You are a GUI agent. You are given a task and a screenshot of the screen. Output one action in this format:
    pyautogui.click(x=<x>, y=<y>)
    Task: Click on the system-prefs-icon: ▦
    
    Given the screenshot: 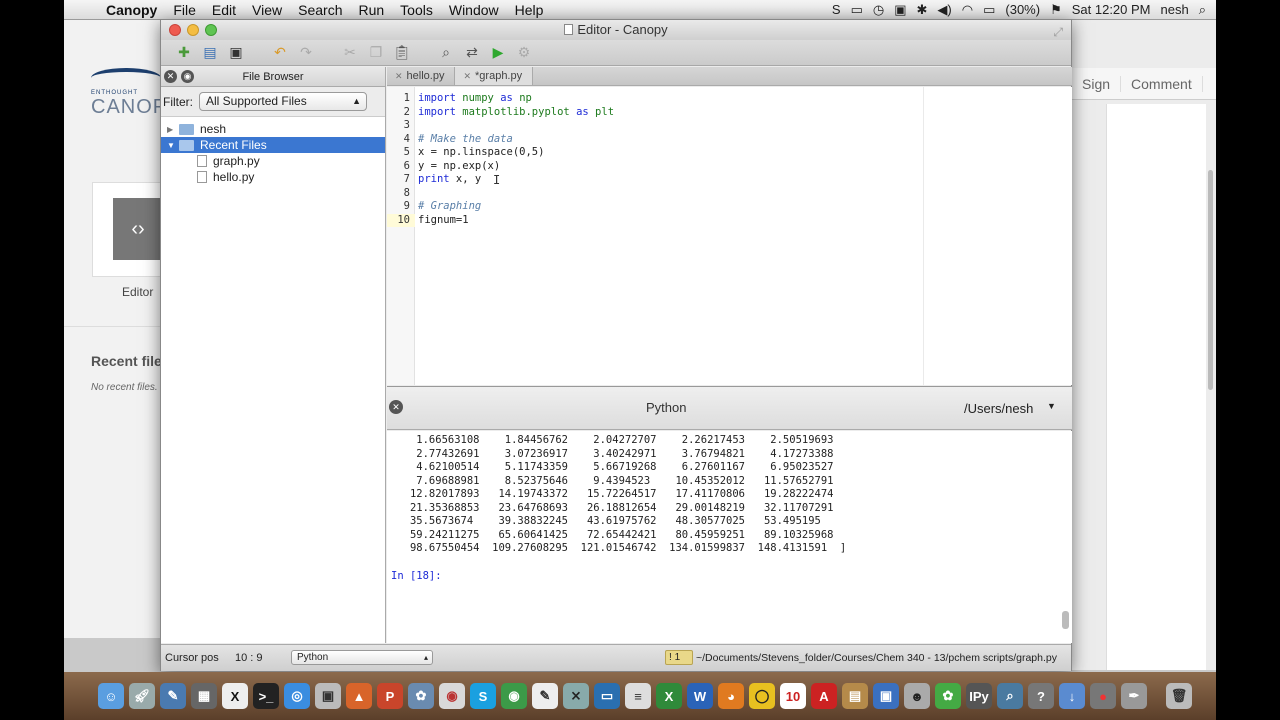 What is the action you would take?
    pyautogui.click(x=204, y=696)
    